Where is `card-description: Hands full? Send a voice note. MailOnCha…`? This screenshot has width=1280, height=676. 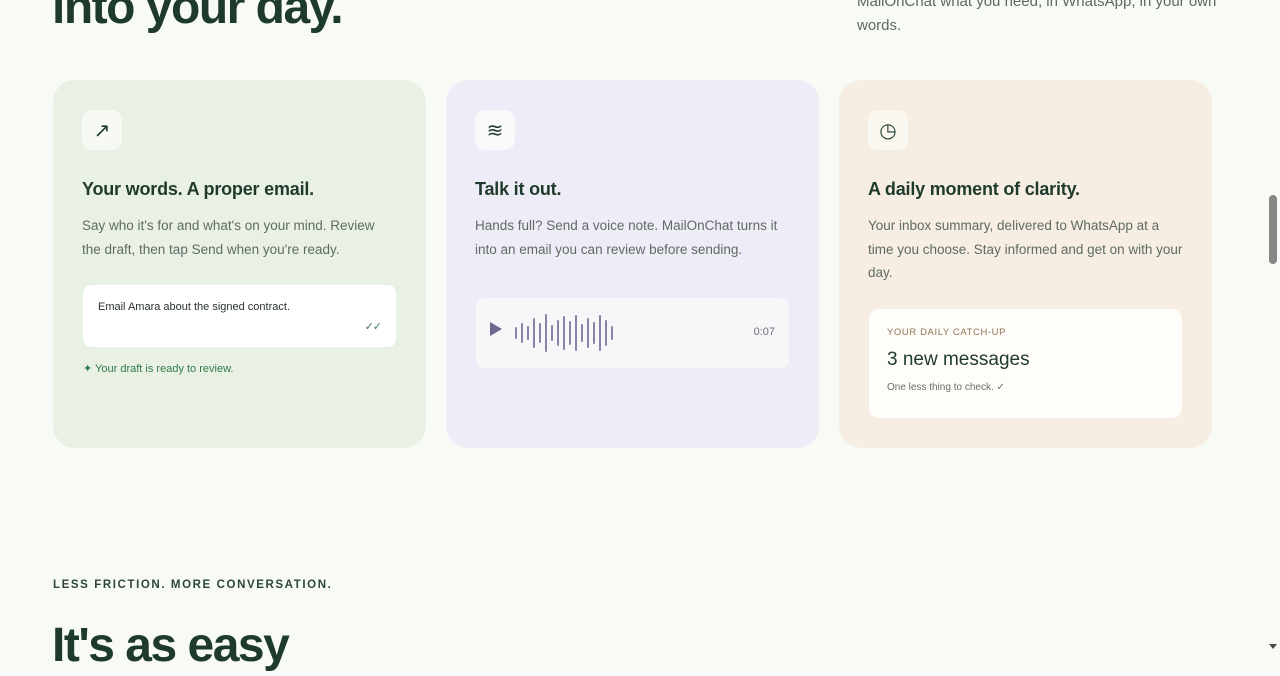 card-description: Hands full? Send a voice note. MailOnCha… is located at coordinates (626, 237).